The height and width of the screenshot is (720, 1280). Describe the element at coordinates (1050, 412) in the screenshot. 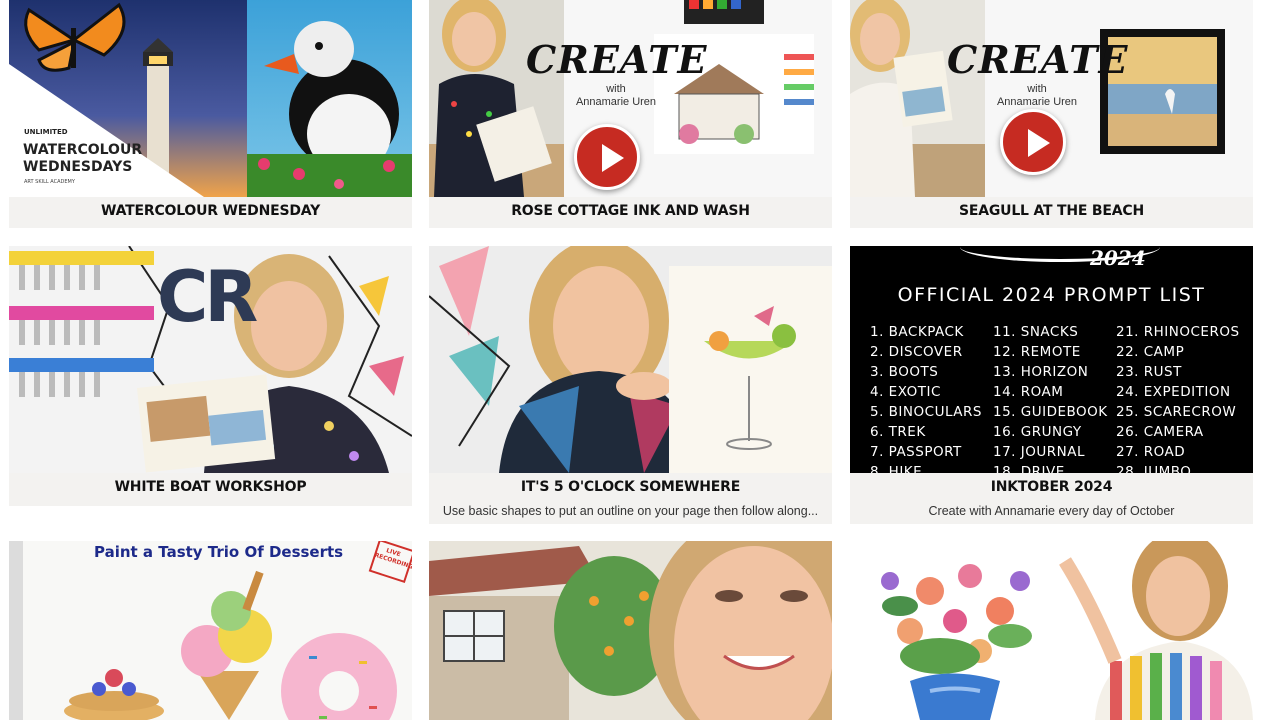

I see `prompt-item: 15. GUIDEBOOK` at that location.